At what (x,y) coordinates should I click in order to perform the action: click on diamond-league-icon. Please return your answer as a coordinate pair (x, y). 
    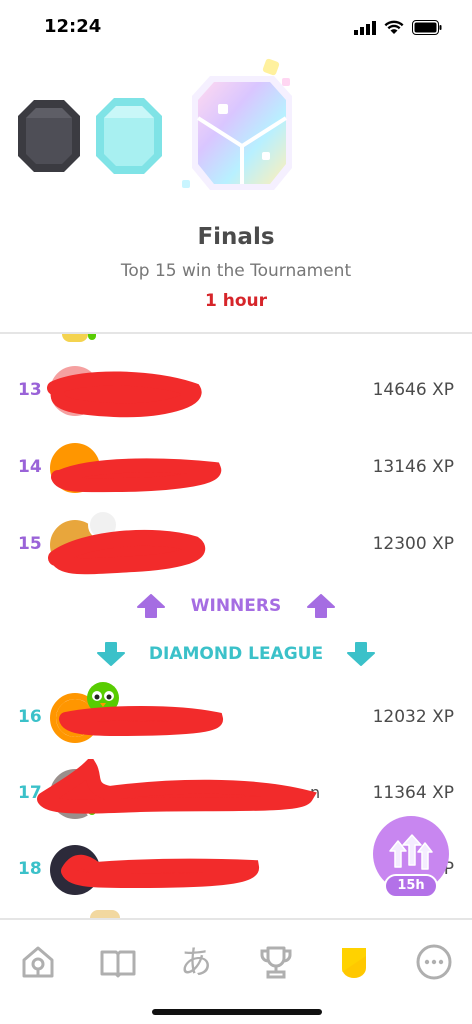
    Looking at the image, I should click on (129, 136).